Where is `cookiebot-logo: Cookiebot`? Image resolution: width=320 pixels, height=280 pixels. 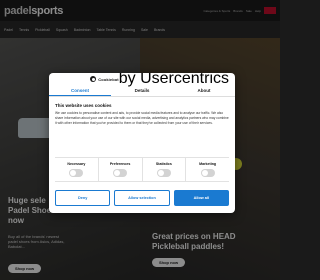
cookiebot-logo: Cookiebot is located at coordinates (104, 79).